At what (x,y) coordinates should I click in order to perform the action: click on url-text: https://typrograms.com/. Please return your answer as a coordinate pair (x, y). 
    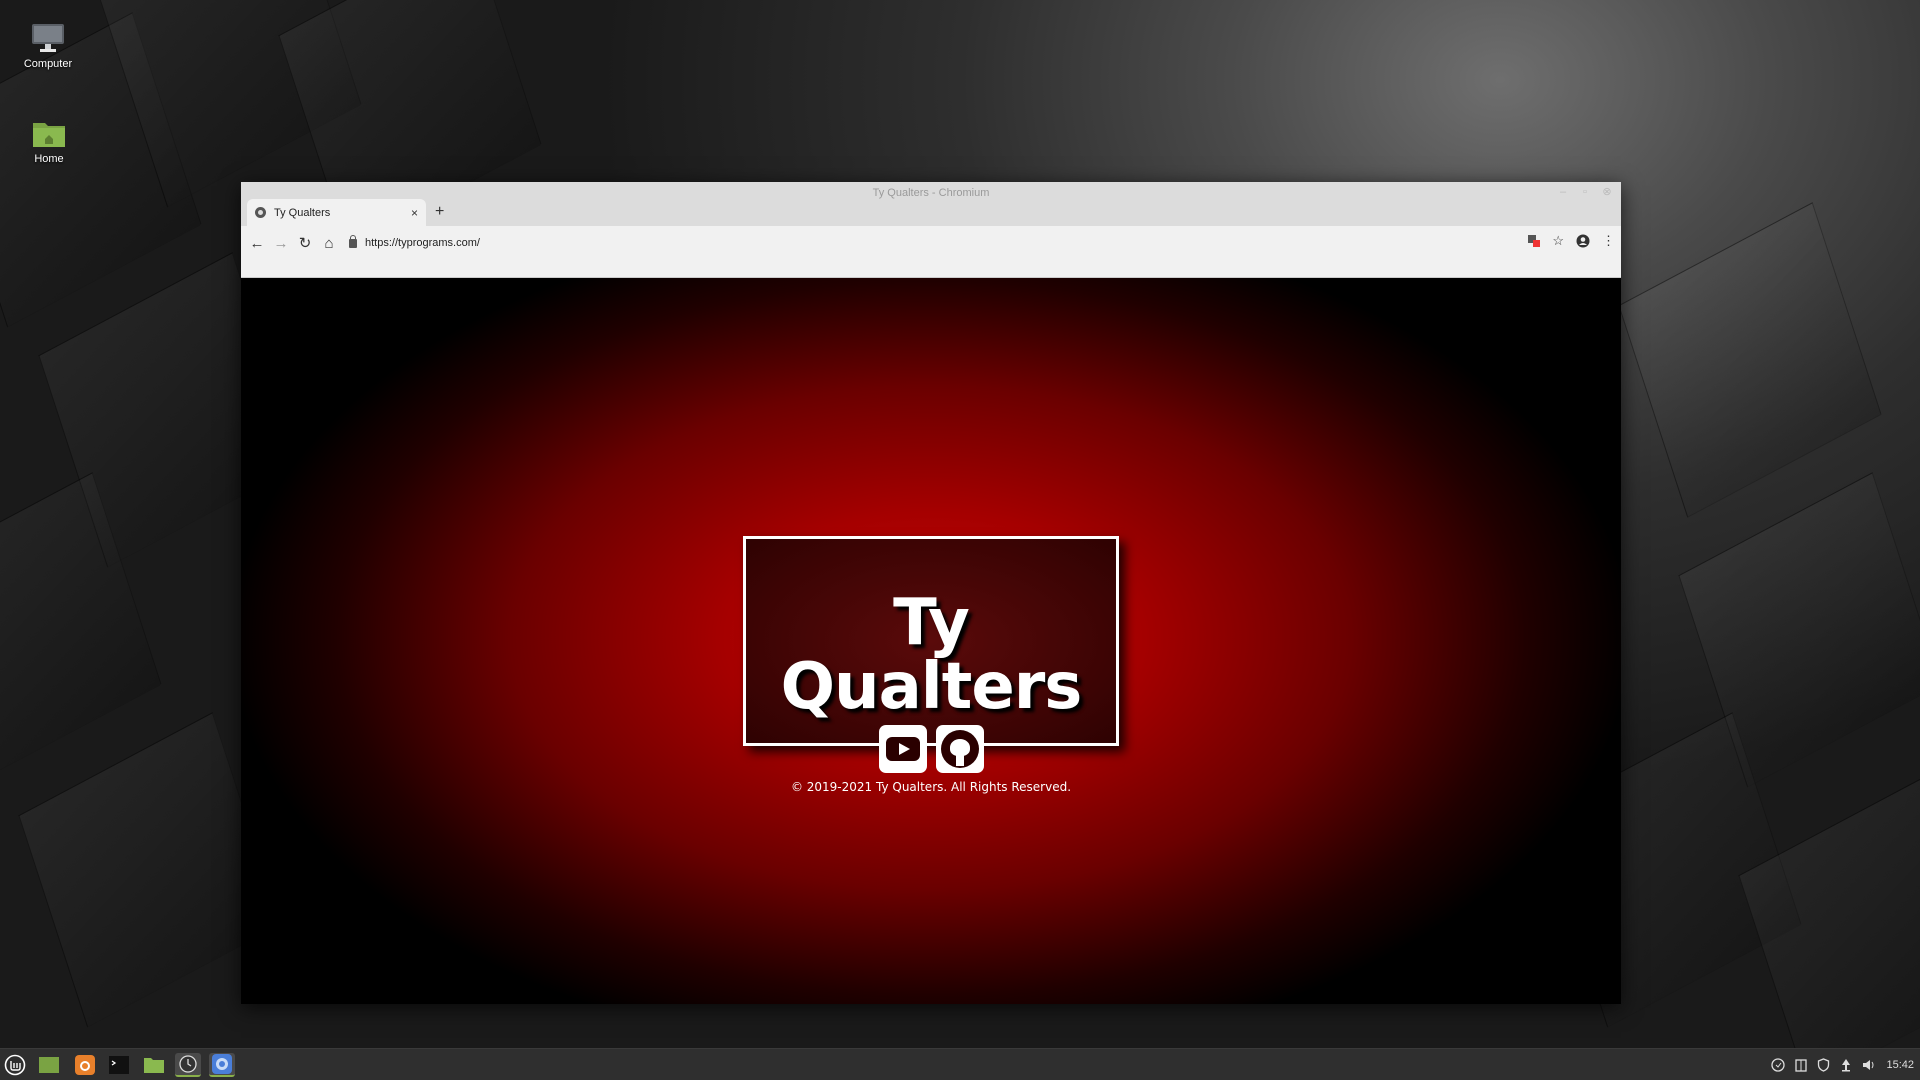
    Looking at the image, I should click on (422, 243).